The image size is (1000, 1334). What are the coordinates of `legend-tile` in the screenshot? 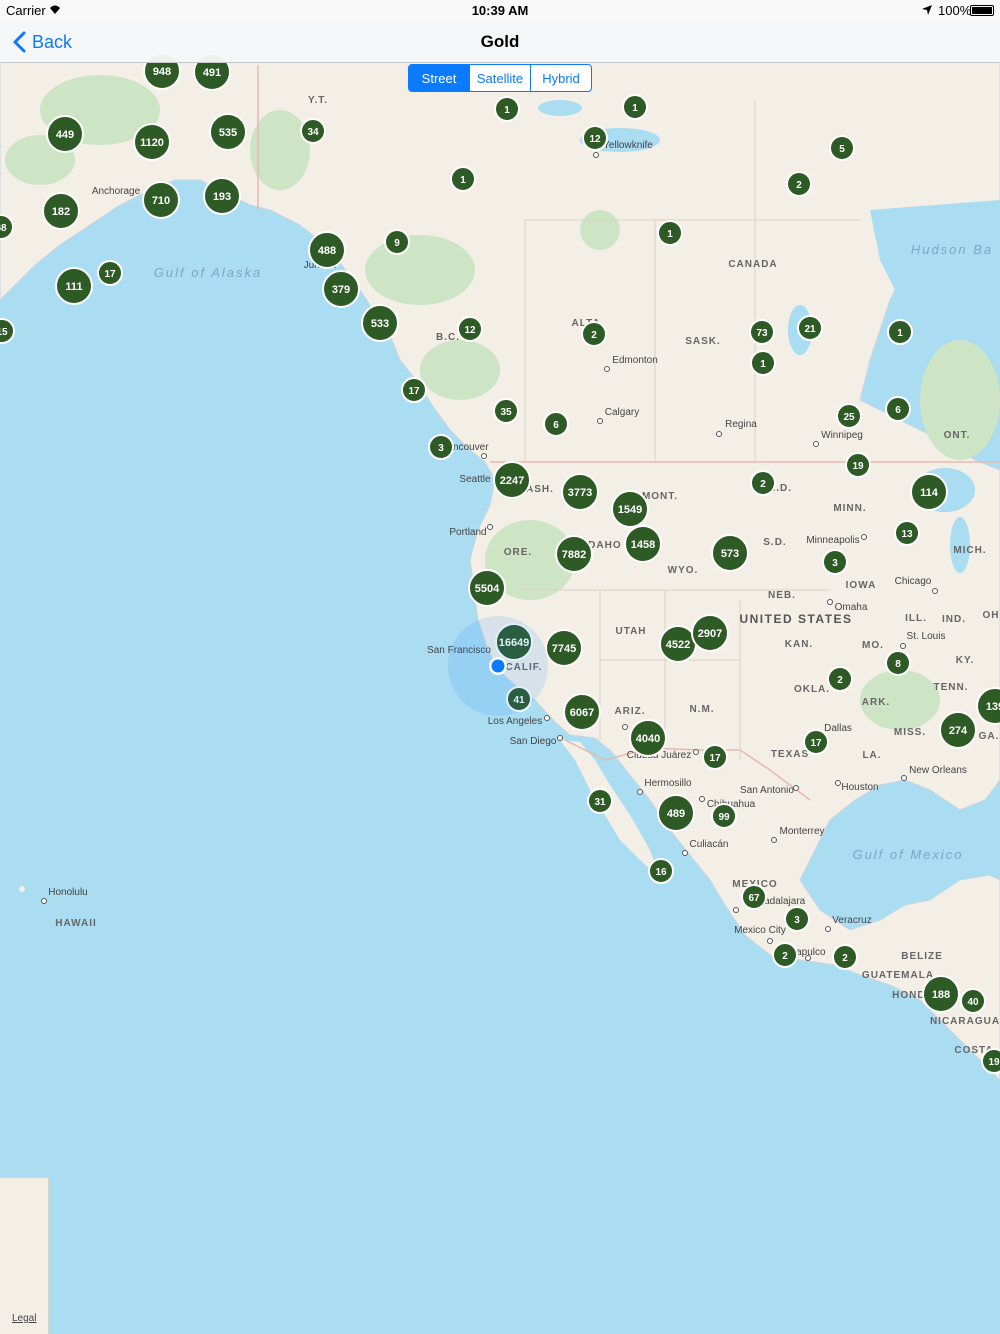 It's located at (24, 1256).